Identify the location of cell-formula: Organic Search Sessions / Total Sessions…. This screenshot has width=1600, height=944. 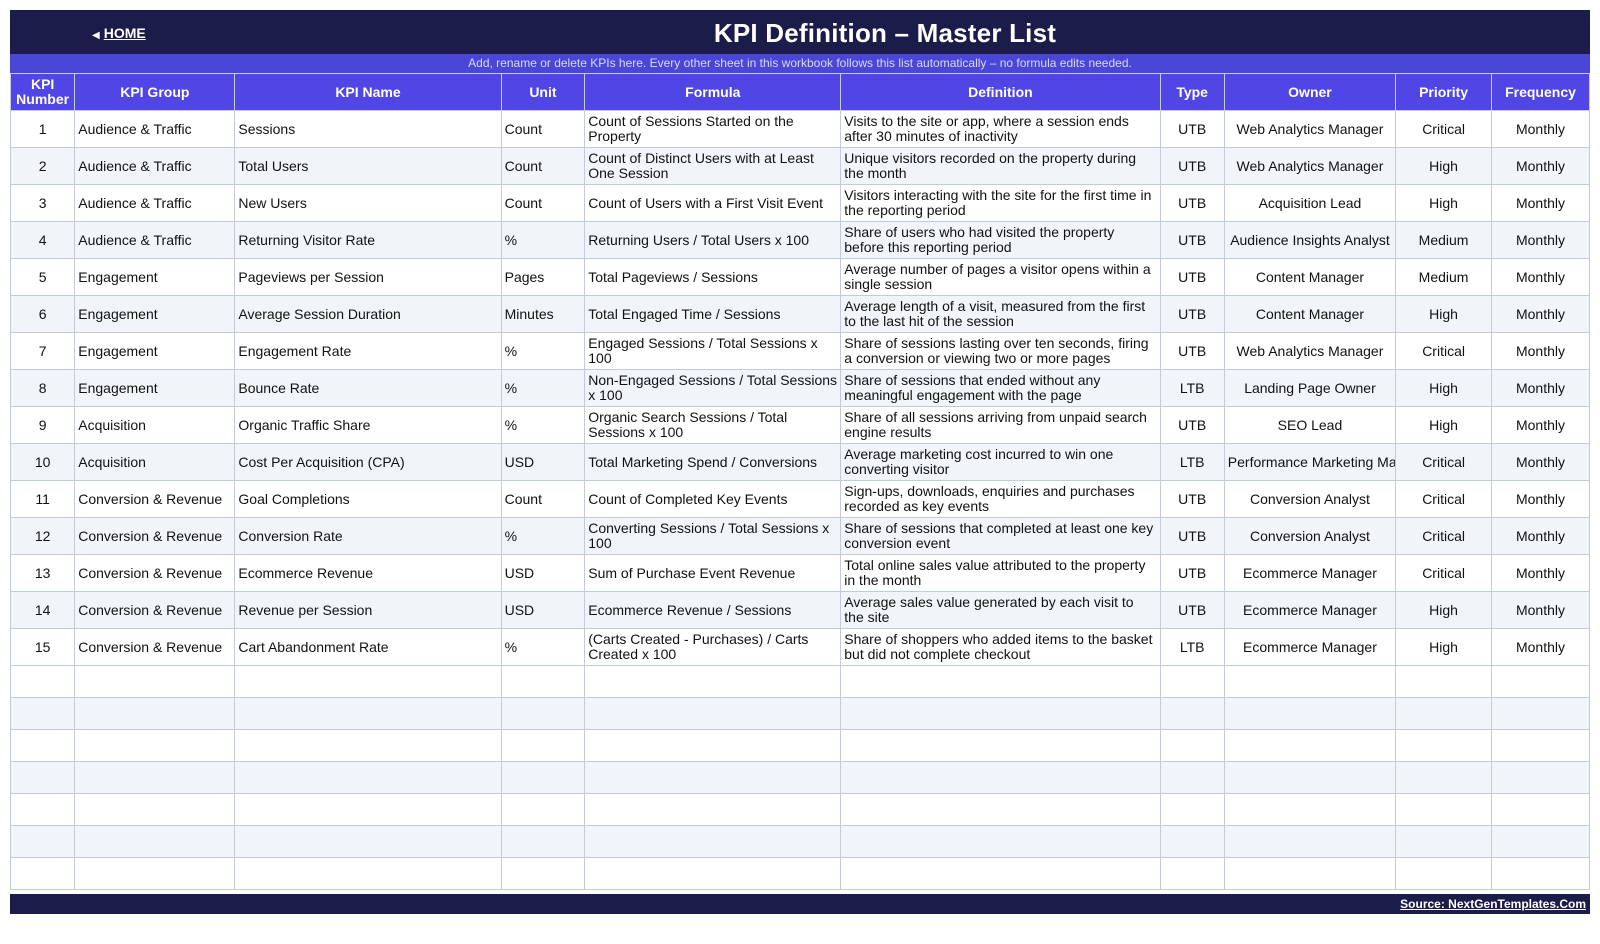
(713, 425).